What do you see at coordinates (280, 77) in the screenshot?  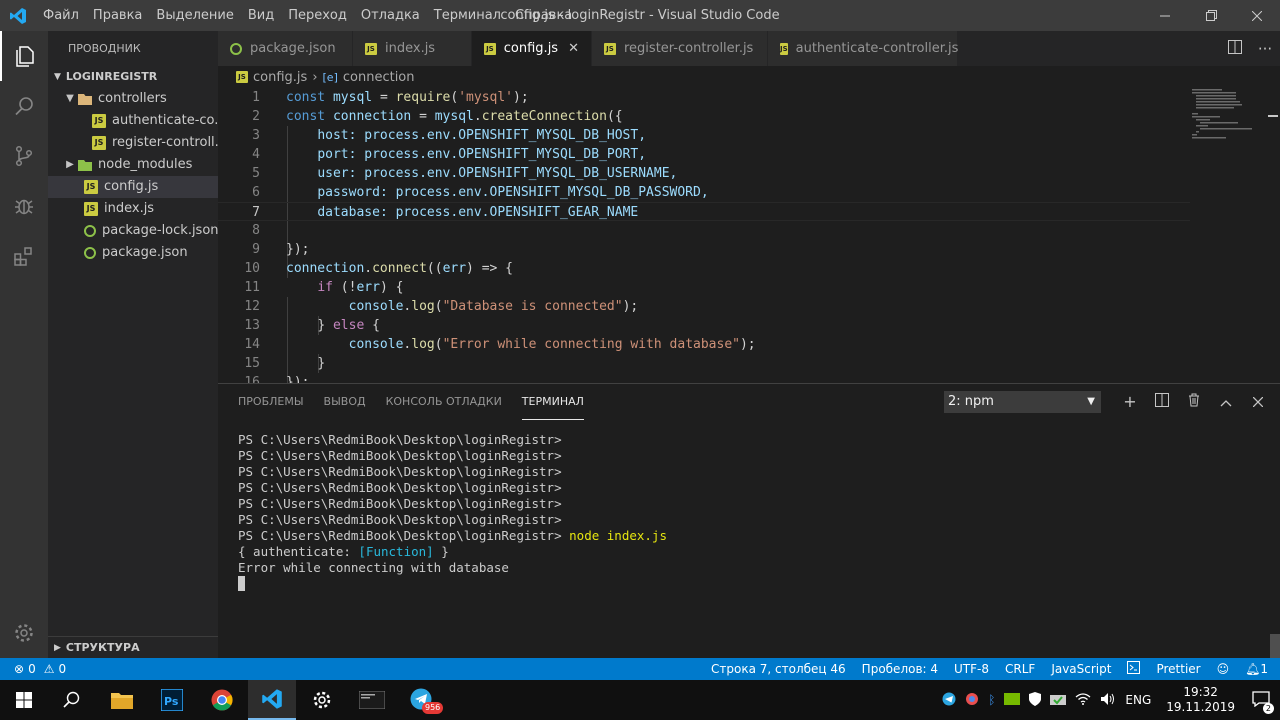 I see `breadcrumb-file: config.js` at bounding box center [280, 77].